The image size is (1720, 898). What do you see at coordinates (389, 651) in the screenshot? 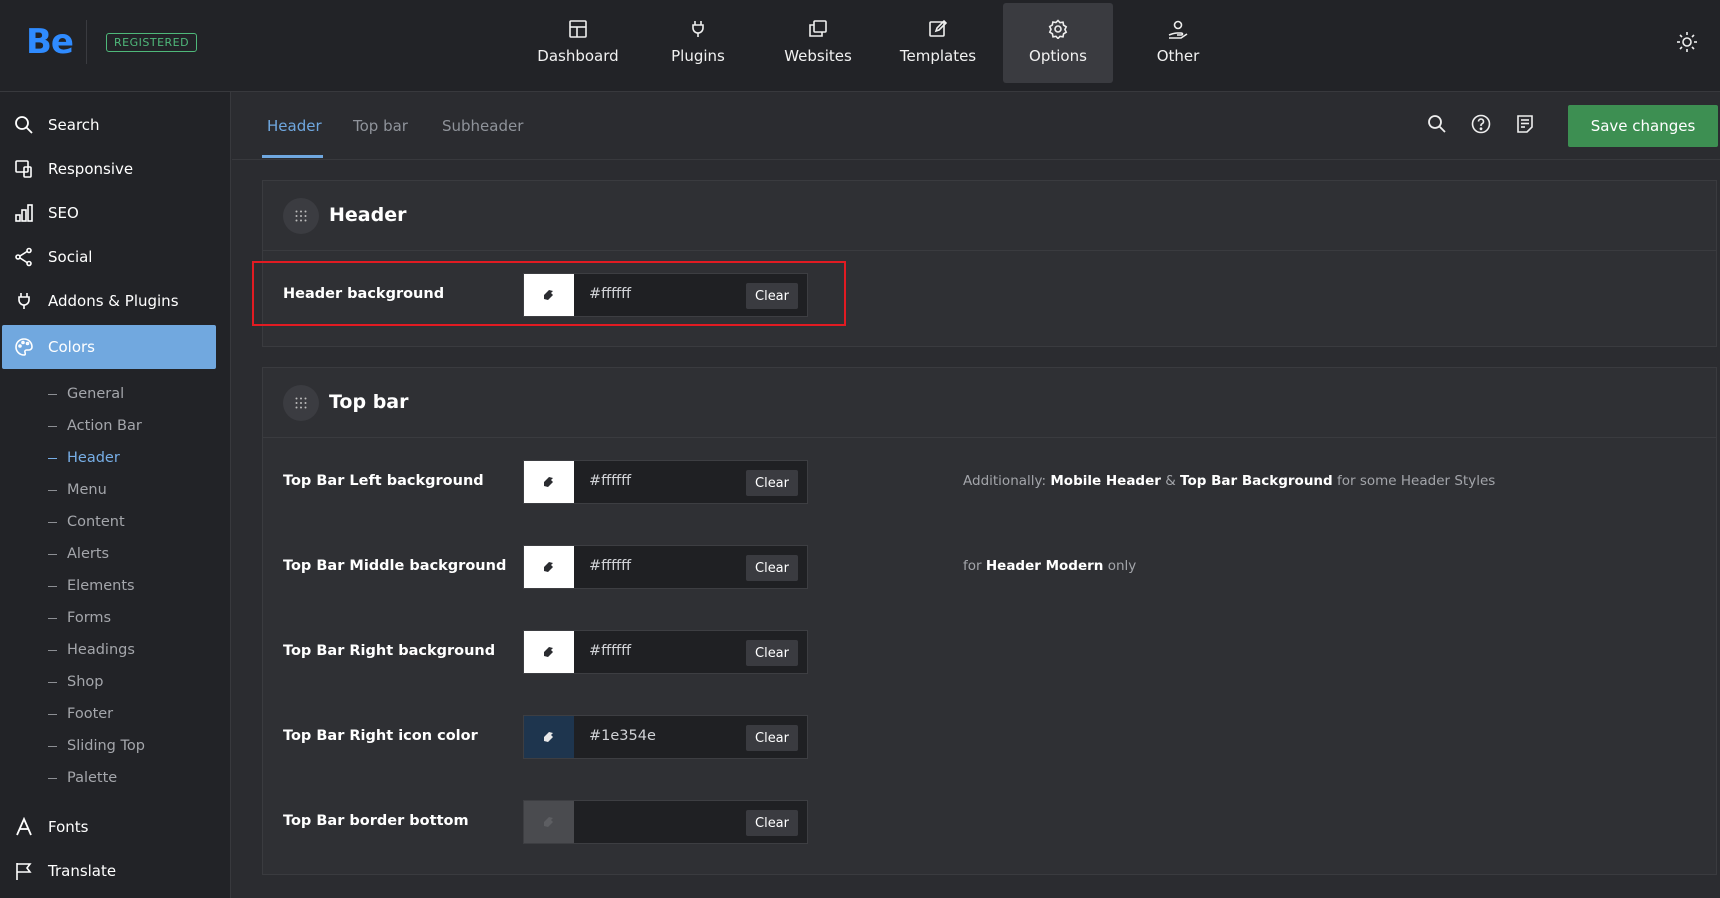
I see `field-label: Top Bar Right background` at bounding box center [389, 651].